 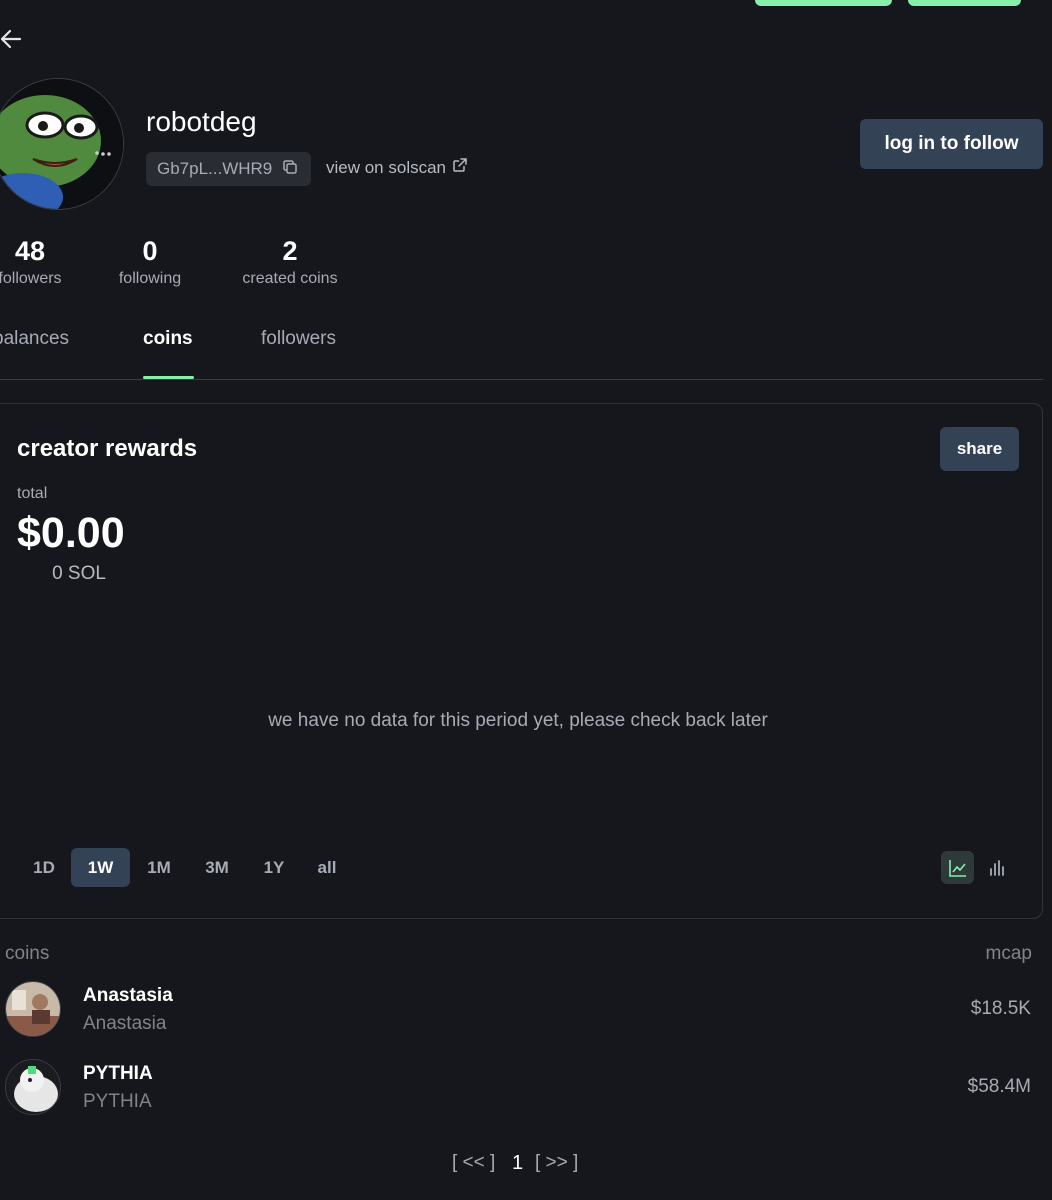 What do you see at coordinates (107, 448) in the screenshot?
I see `card-title: creator rewards` at bounding box center [107, 448].